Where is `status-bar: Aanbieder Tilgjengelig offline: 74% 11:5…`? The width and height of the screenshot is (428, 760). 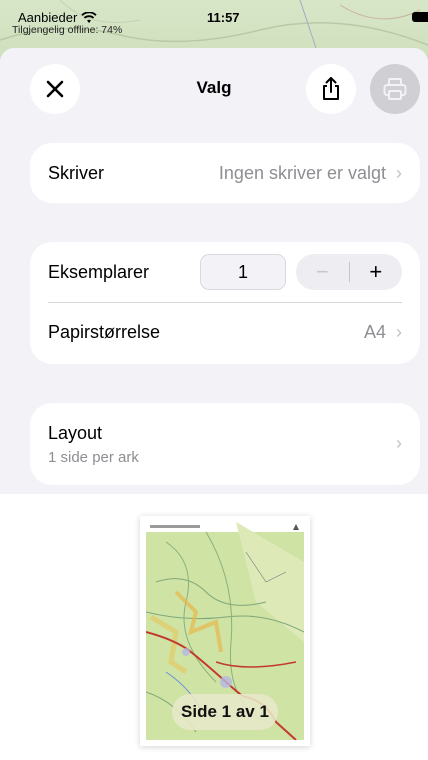 status-bar: Aanbieder Tilgjengelig offline: 74% 11:5… is located at coordinates (214, 18).